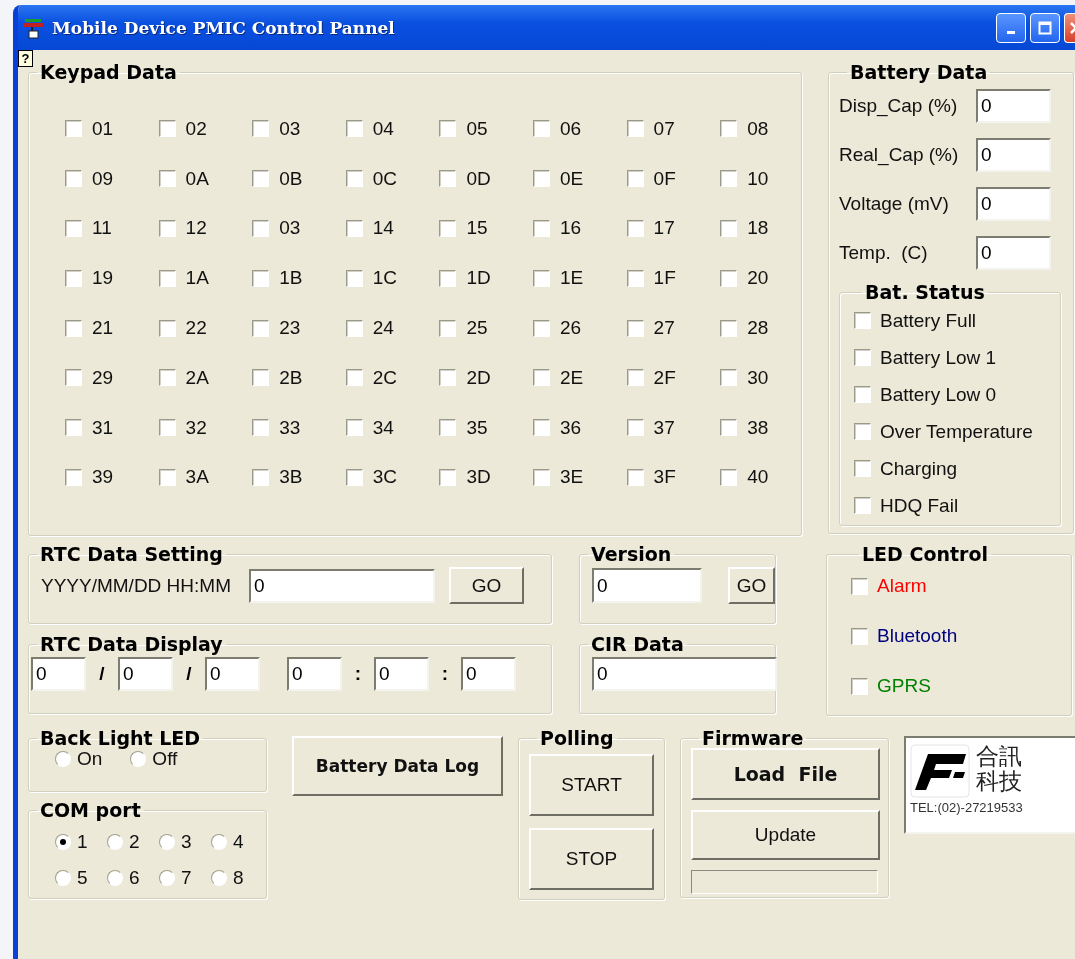  What do you see at coordinates (1011, 27) in the screenshot?
I see `minimize-button` at bounding box center [1011, 27].